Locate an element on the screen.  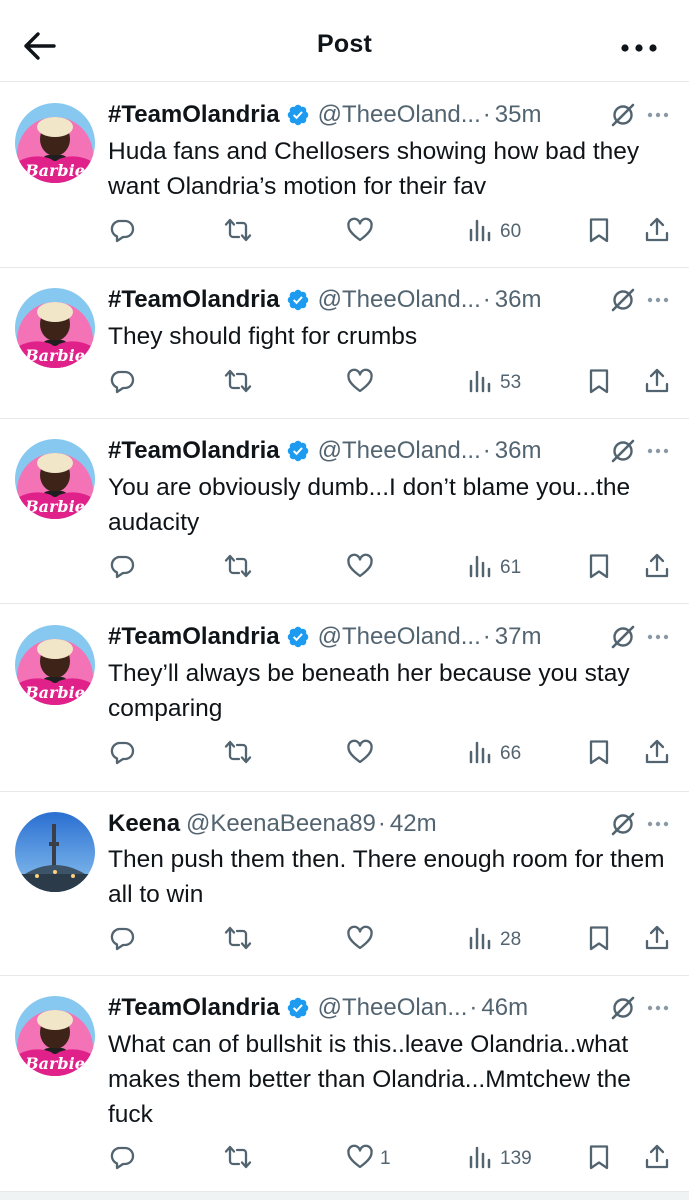
bottom-divider is located at coordinates (344, 1196).